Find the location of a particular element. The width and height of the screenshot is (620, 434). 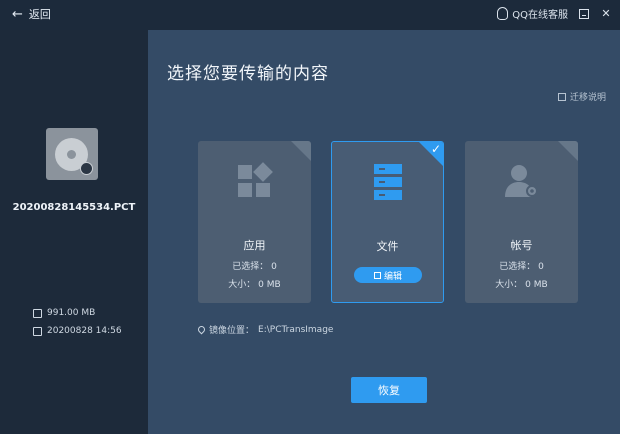

title-bar: ← 返回 QQ在线客服 ✕ is located at coordinates (310, 15).